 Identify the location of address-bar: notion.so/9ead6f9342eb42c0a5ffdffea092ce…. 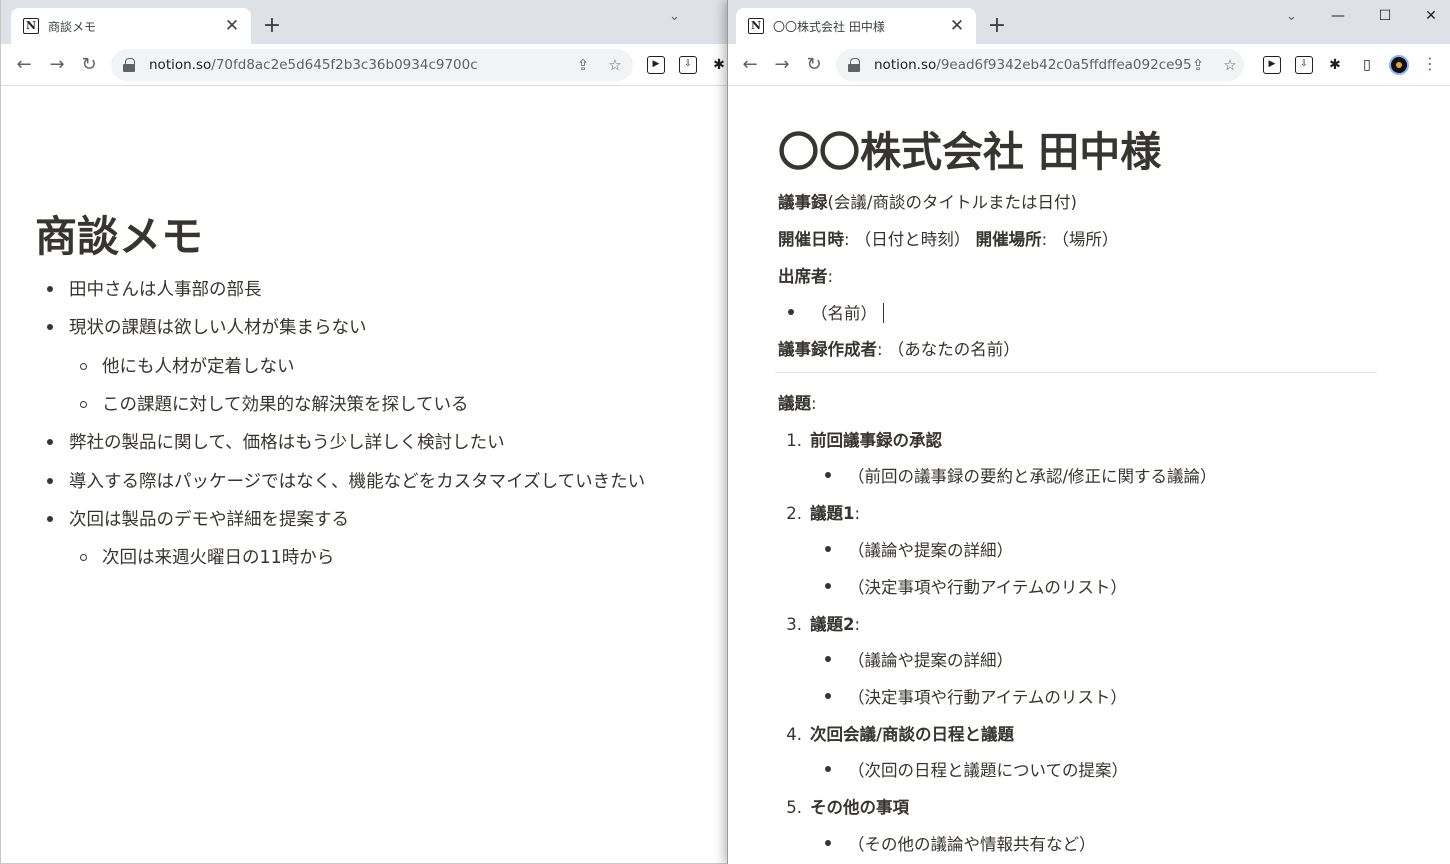
(1040, 65).